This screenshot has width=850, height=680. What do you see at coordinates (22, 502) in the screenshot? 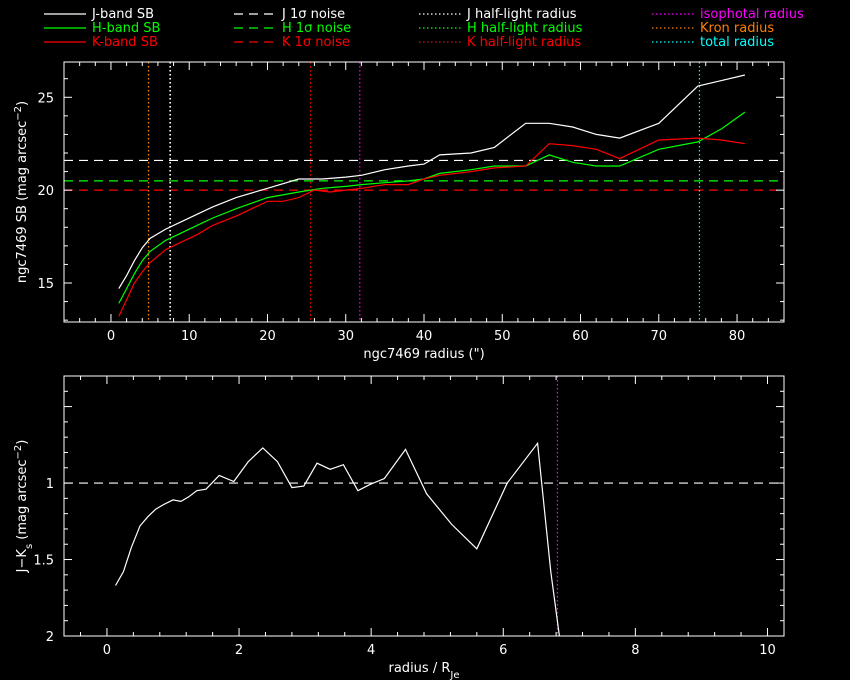
I see `y-axis-label-tail: (mag arcsec` at bounding box center [22, 502].